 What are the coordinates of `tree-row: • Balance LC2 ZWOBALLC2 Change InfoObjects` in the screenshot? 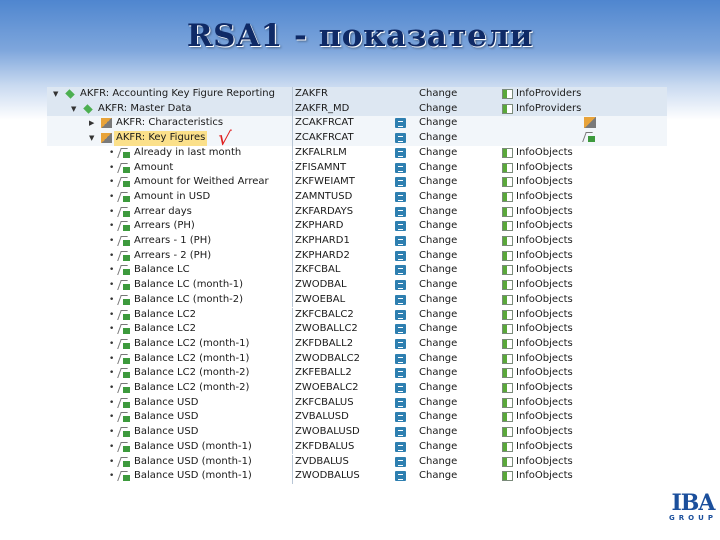 It's located at (357, 329).